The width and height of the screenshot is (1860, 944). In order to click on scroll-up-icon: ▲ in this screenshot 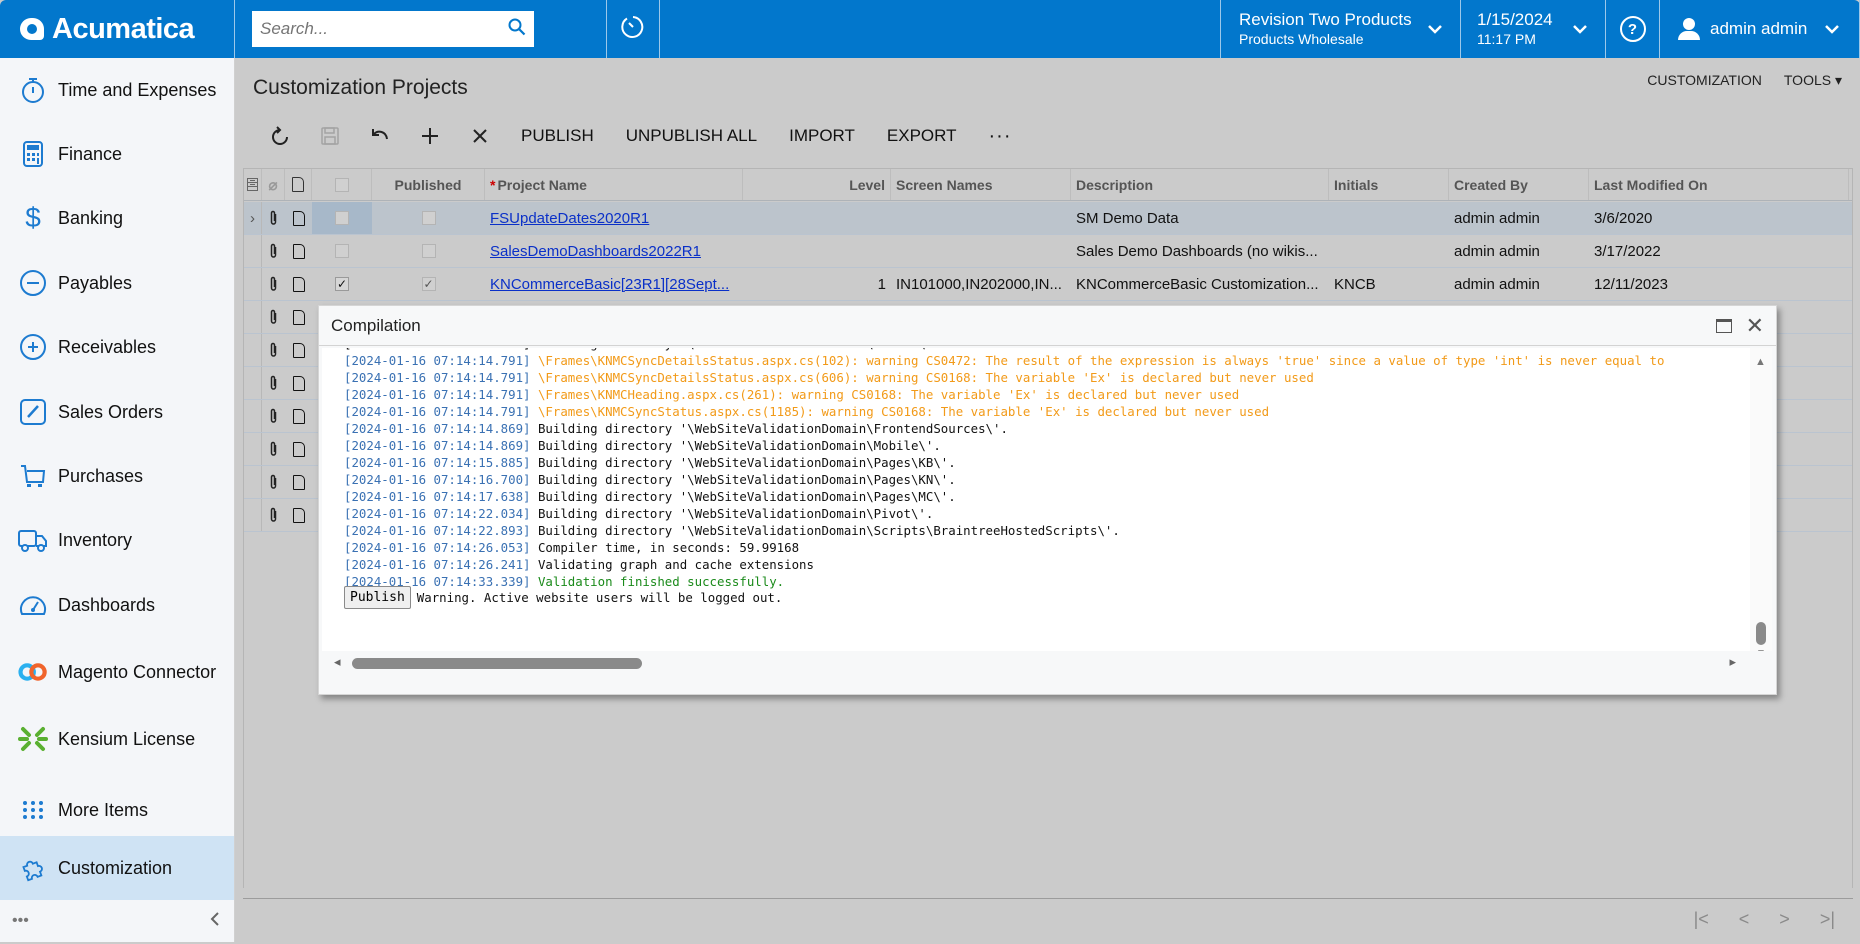, I will do `click(1760, 362)`.